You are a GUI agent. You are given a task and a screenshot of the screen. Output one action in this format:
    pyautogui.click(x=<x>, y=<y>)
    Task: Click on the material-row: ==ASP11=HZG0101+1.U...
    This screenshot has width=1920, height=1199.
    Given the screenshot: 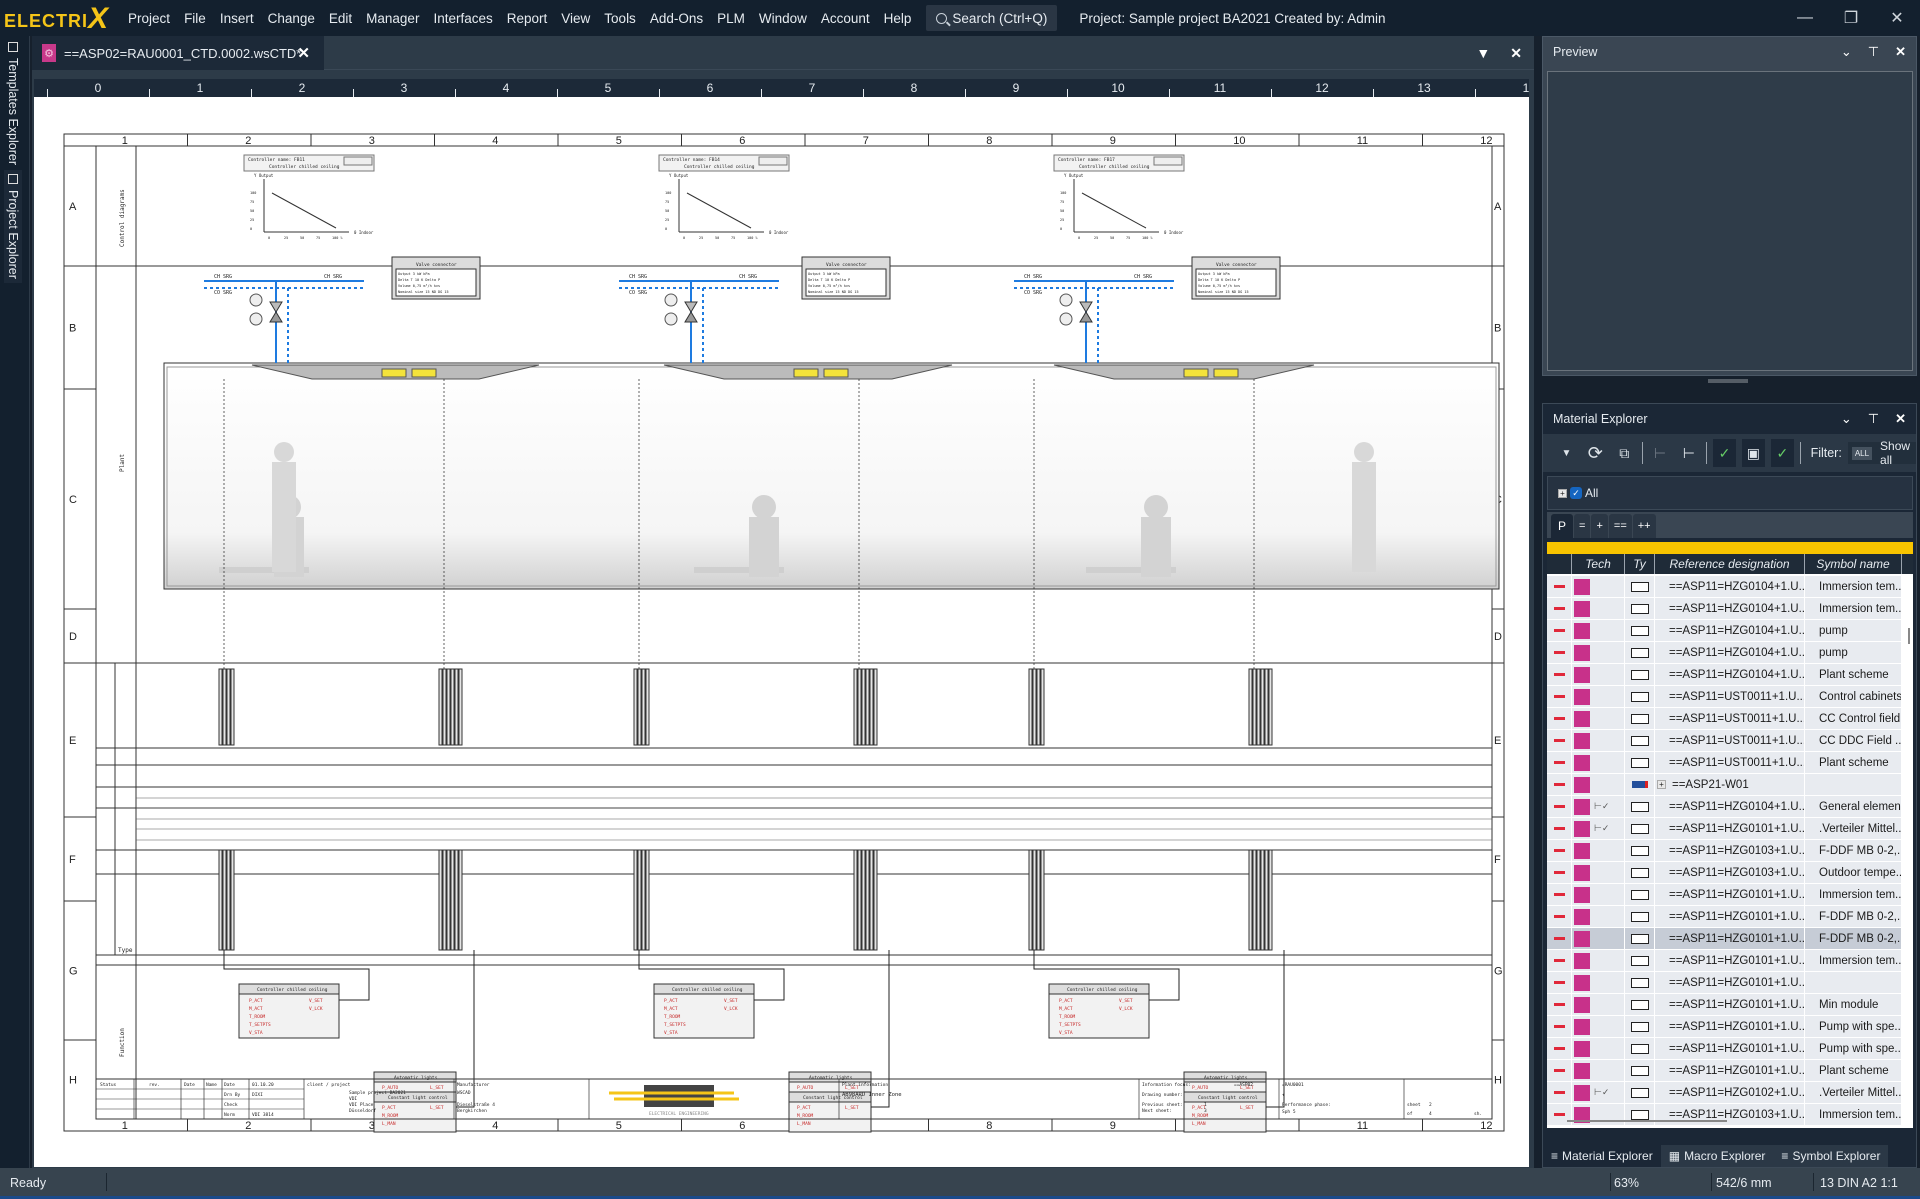 What is the action you would take?
    pyautogui.click(x=1724, y=983)
    